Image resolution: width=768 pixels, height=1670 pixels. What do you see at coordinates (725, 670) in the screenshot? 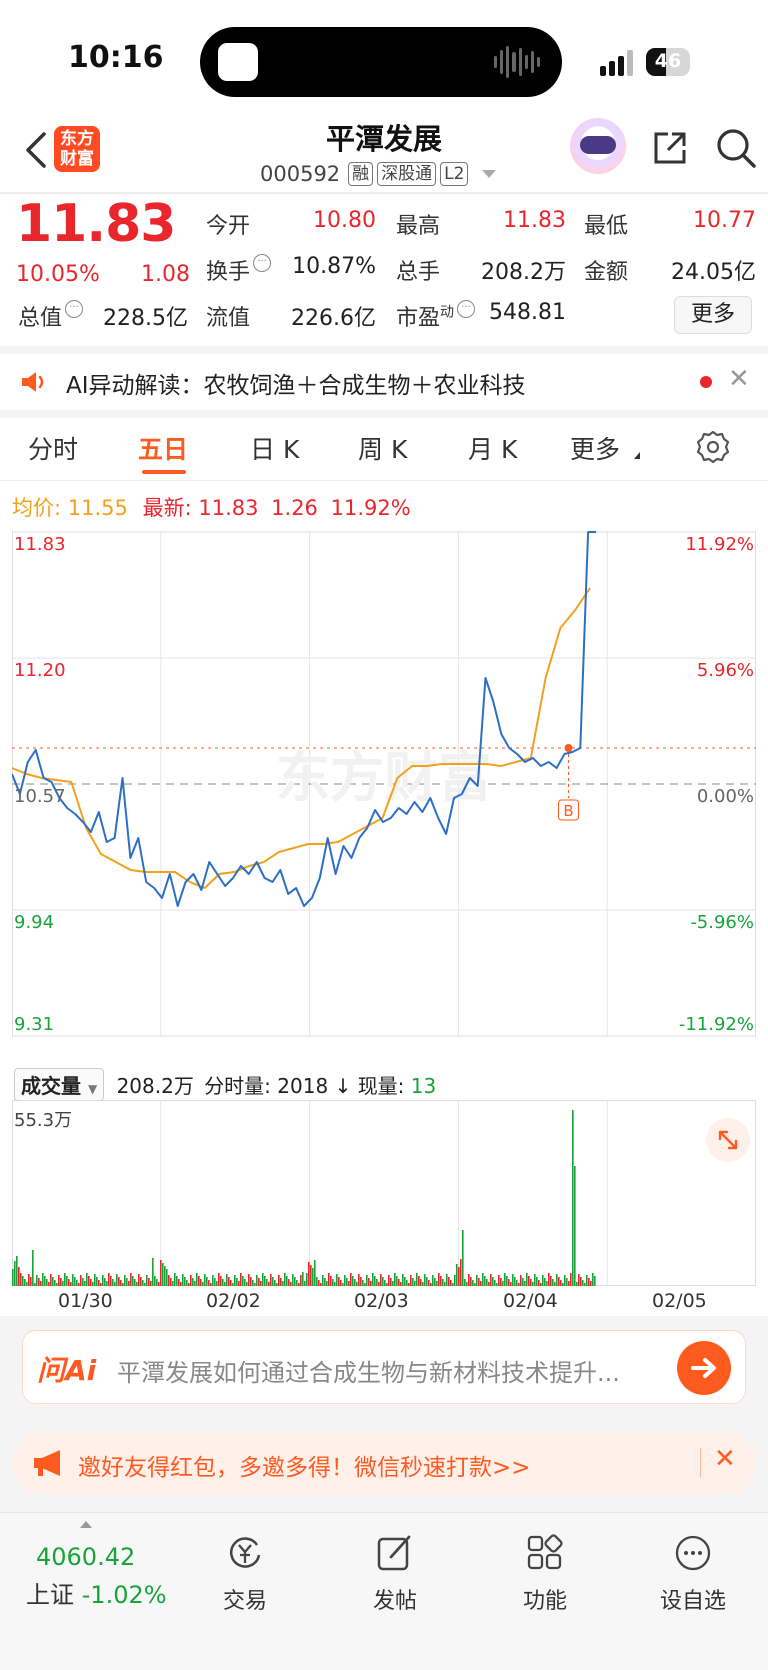
I see `y-tick-right: 5.96%` at bounding box center [725, 670].